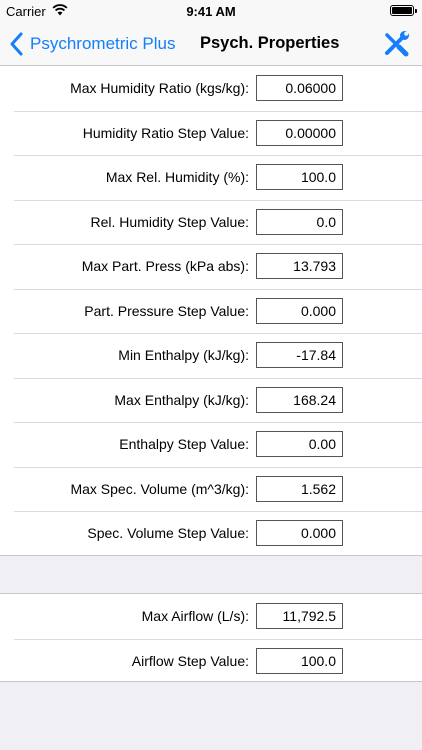  I want to click on max-part-press-field, so click(299, 266).